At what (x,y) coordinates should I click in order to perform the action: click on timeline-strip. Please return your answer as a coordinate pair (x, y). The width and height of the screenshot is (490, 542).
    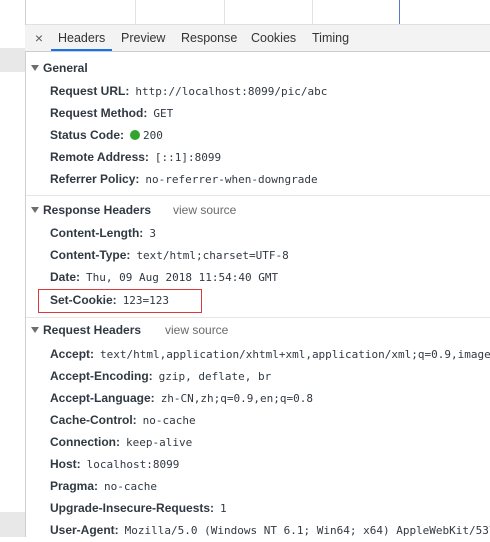
    Looking at the image, I should click on (245, 12).